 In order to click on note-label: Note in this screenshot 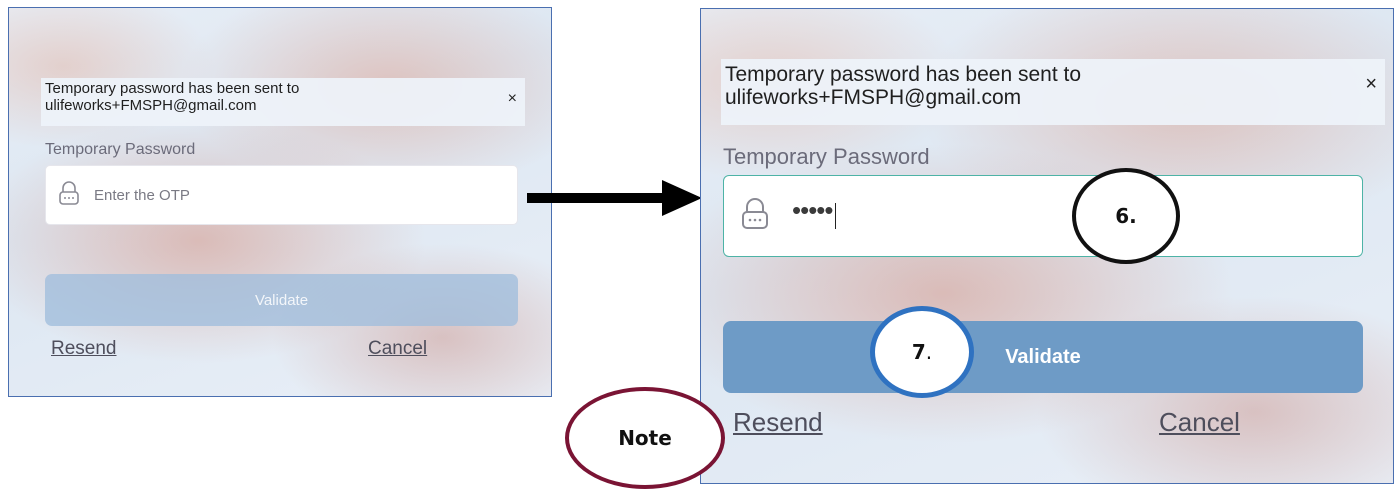, I will do `click(645, 438)`.